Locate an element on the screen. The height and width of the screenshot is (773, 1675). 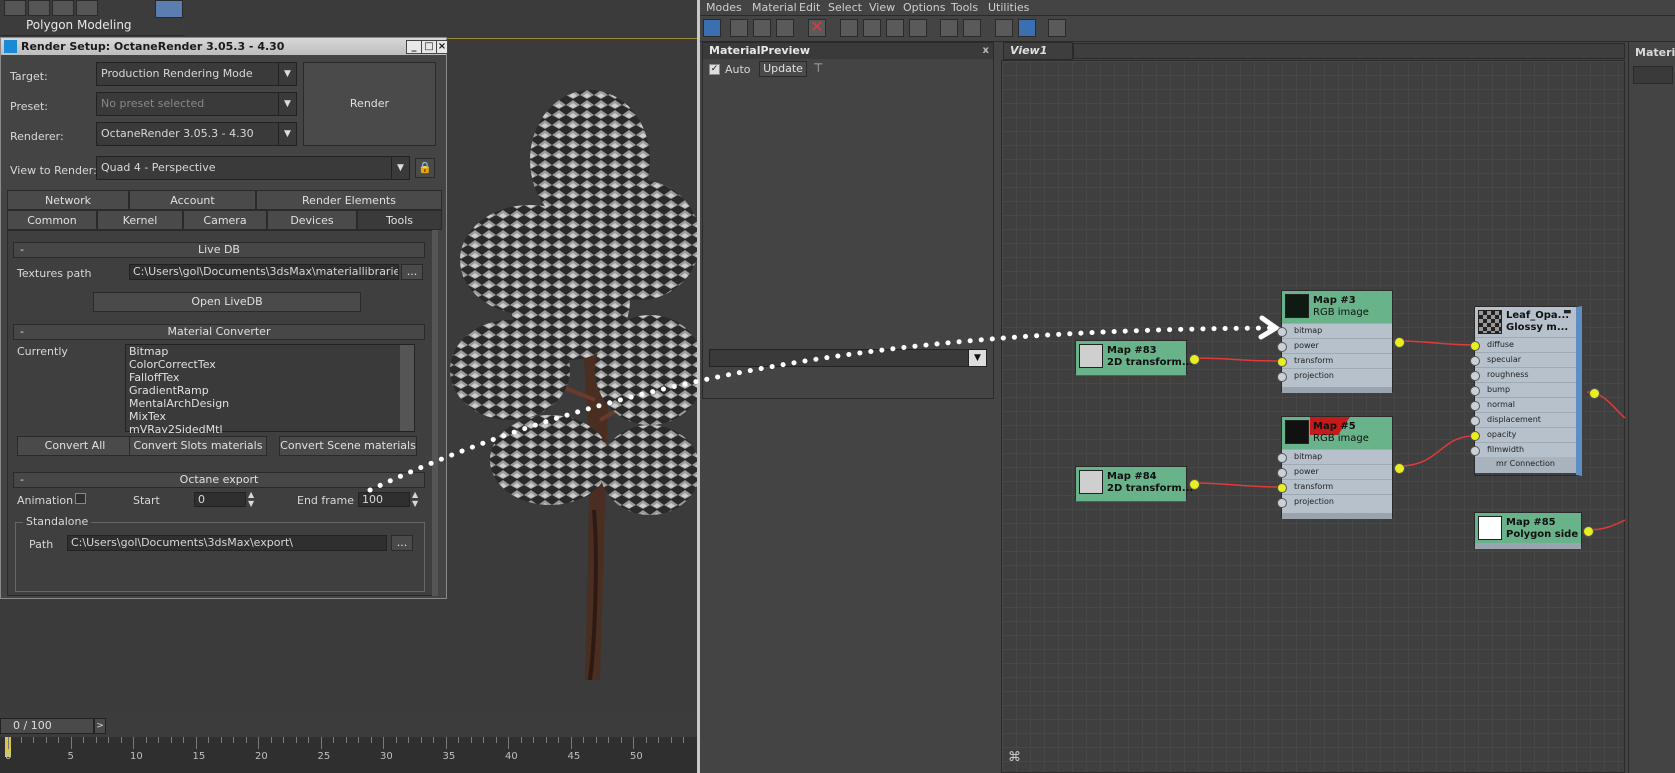
slot-roughness: roughness is located at coordinates (1523, 374).